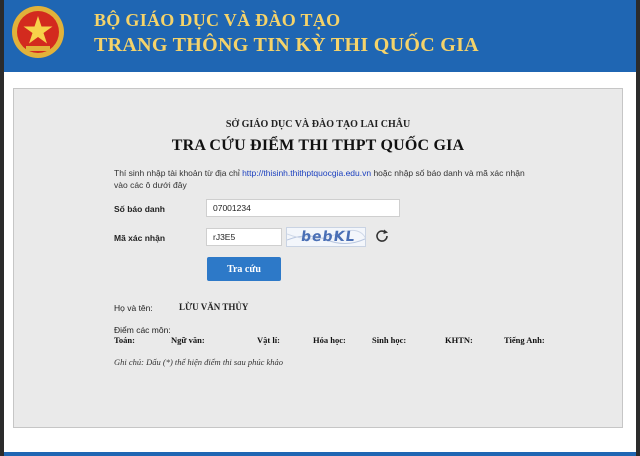 Image resolution: width=640 pixels, height=456 pixels. Describe the element at coordinates (382, 236) in the screenshot. I see `refresh-icon` at that location.